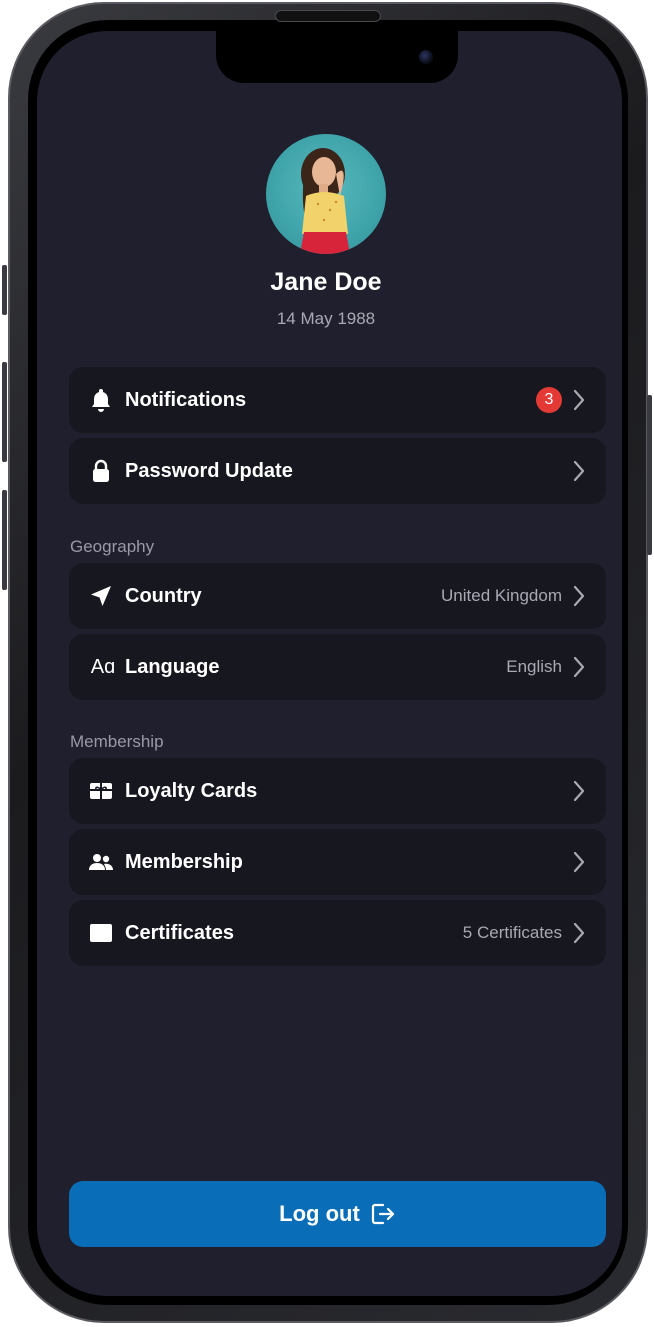  Describe the element at coordinates (184, 861) in the screenshot. I see `membership-label: Membership` at that location.